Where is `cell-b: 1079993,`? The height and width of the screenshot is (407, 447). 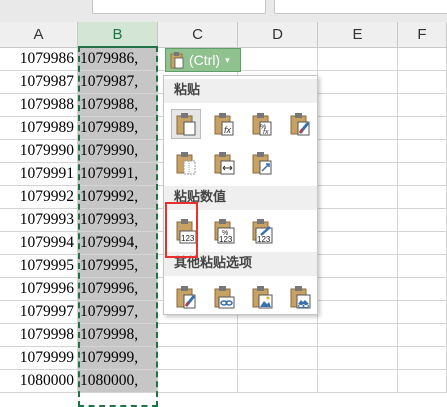
cell-b: 1079993, is located at coordinates (118, 220).